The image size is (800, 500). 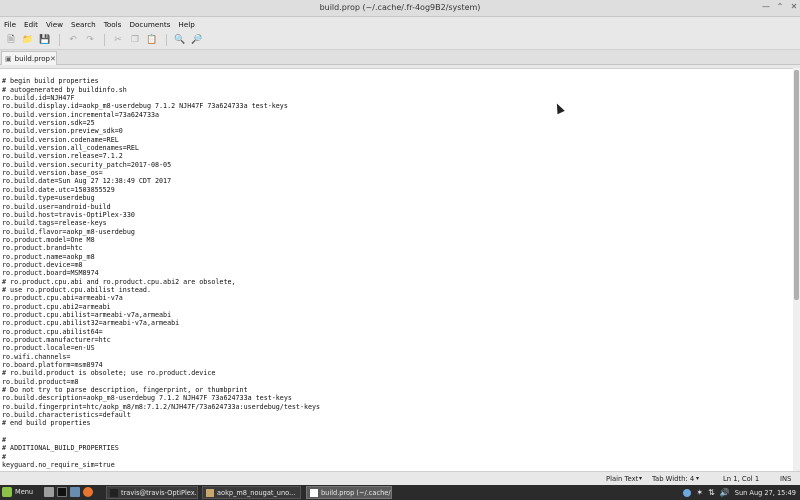 I want to click on vertical-scrollbar, so click(x=796, y=269).